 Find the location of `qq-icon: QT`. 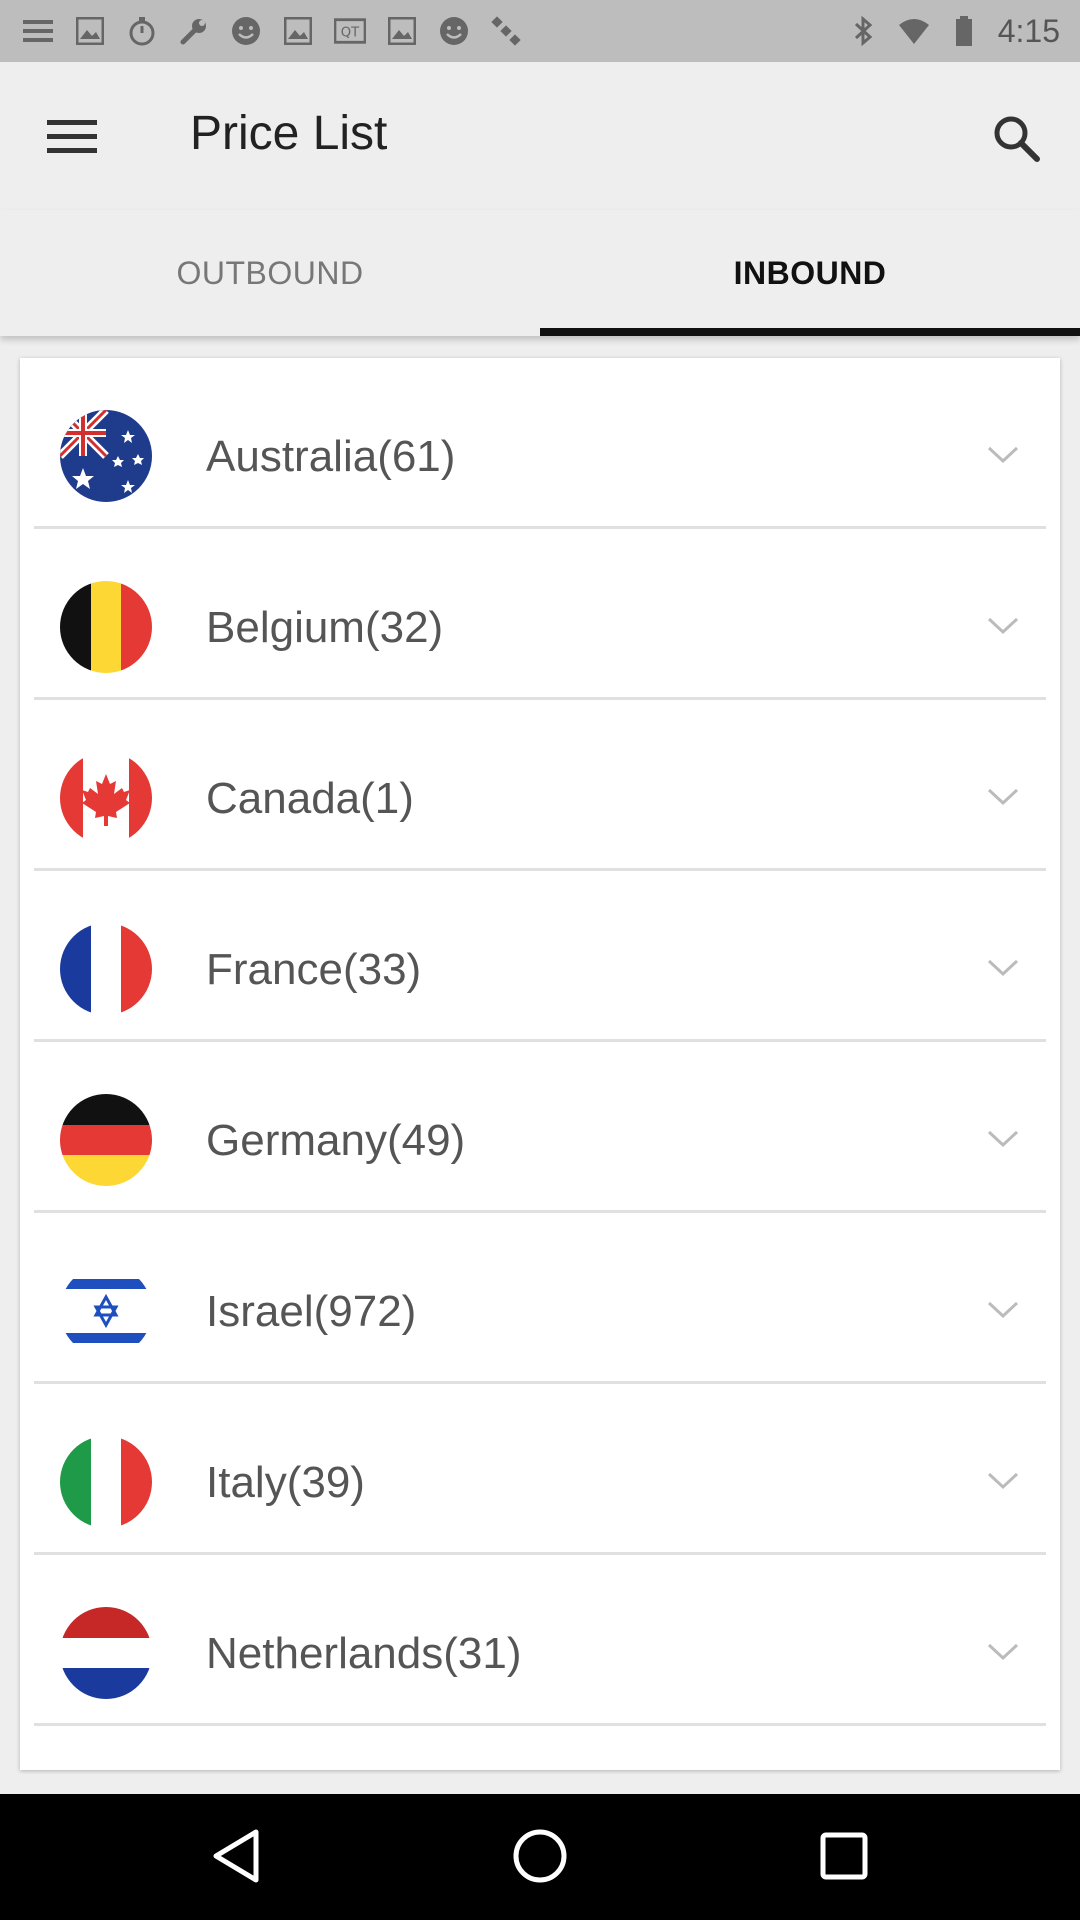

qq-icon: QT is located at coordinates (350, 31).